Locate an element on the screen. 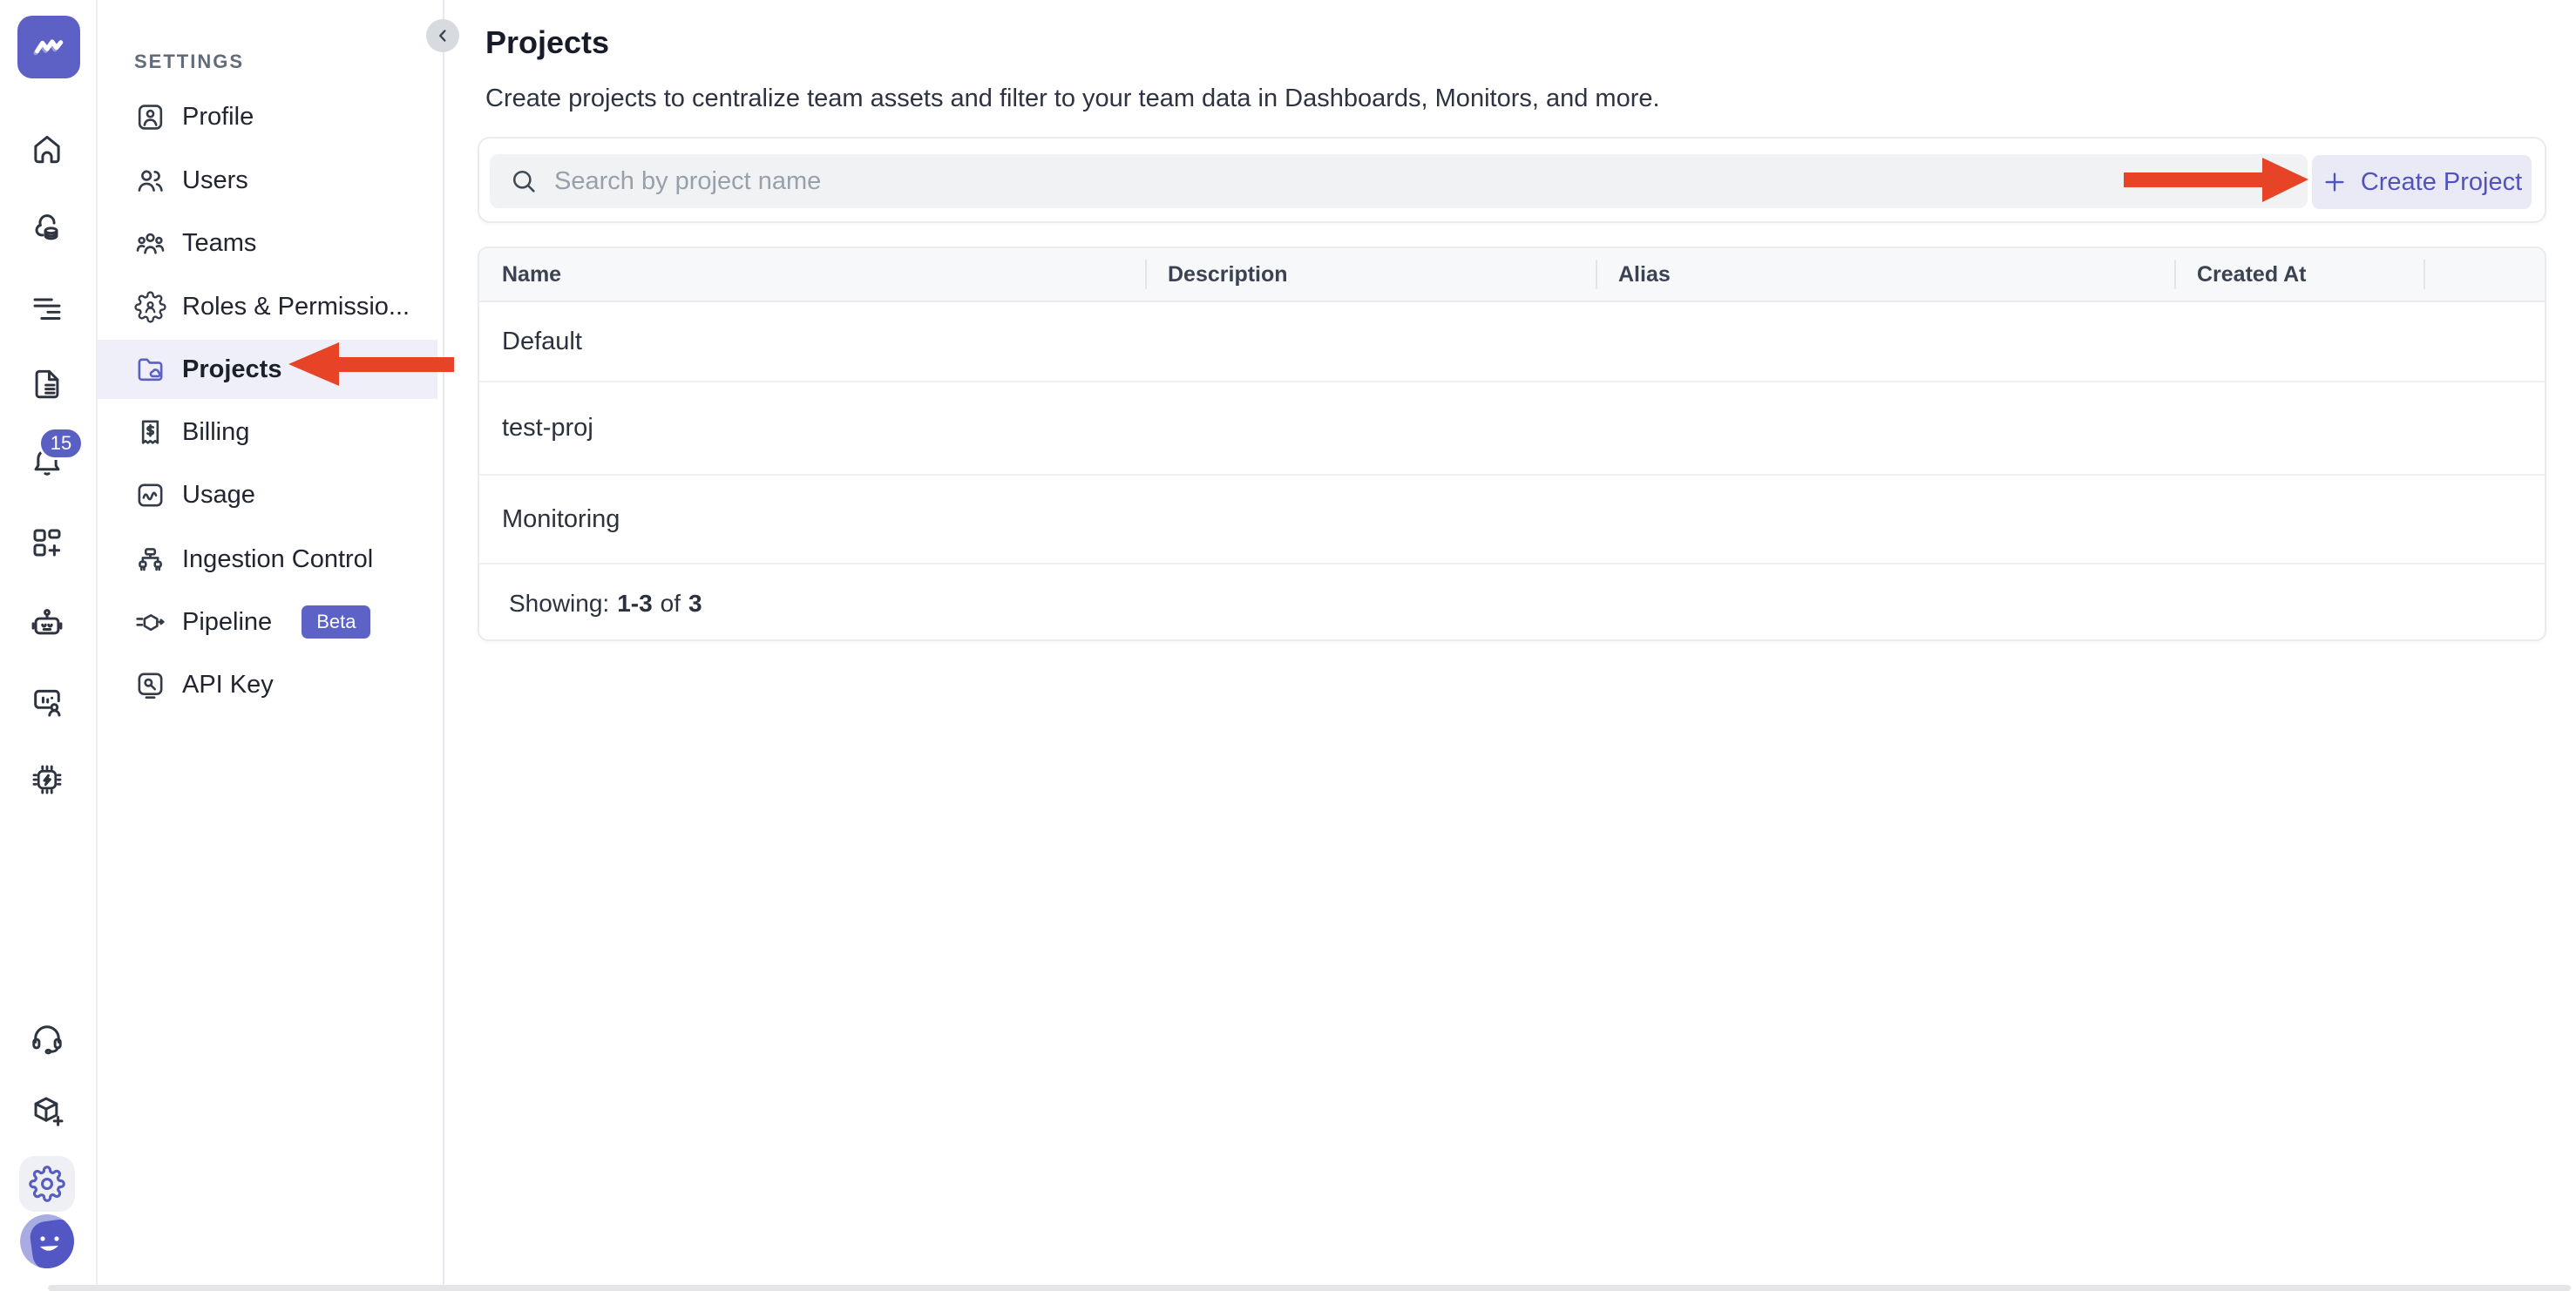 The image size is (2576, 1291). logs-icon is located at coordinates (47, 306).